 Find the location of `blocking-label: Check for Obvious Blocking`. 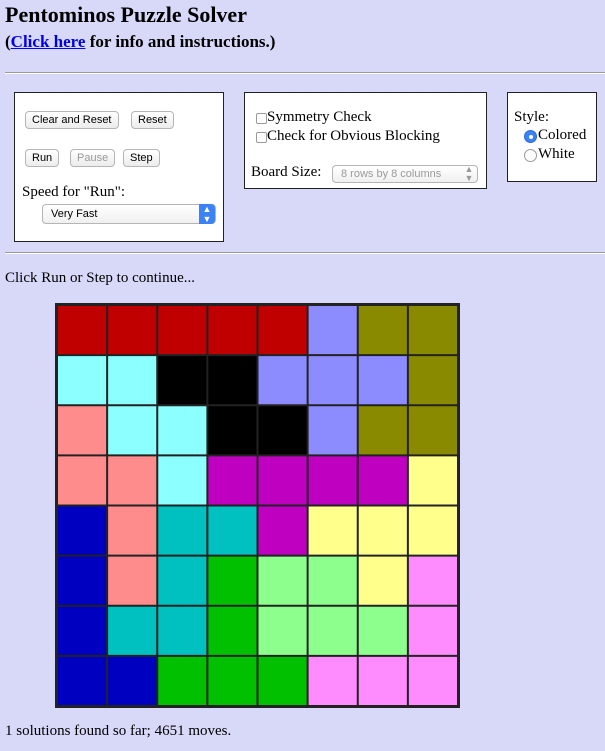

blocking-label: Check for Obvious Blocking is located at coordinates (353, 136).